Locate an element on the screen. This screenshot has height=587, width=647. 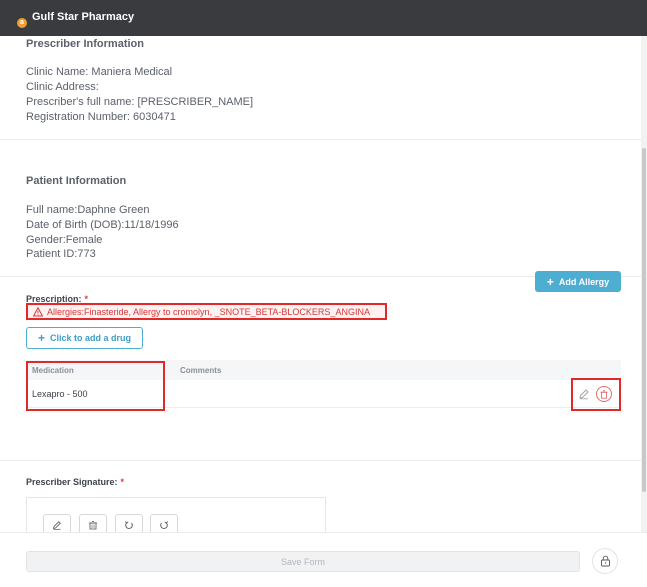
patient-id: Patient ID:773 is located at coordinates (61, 254).